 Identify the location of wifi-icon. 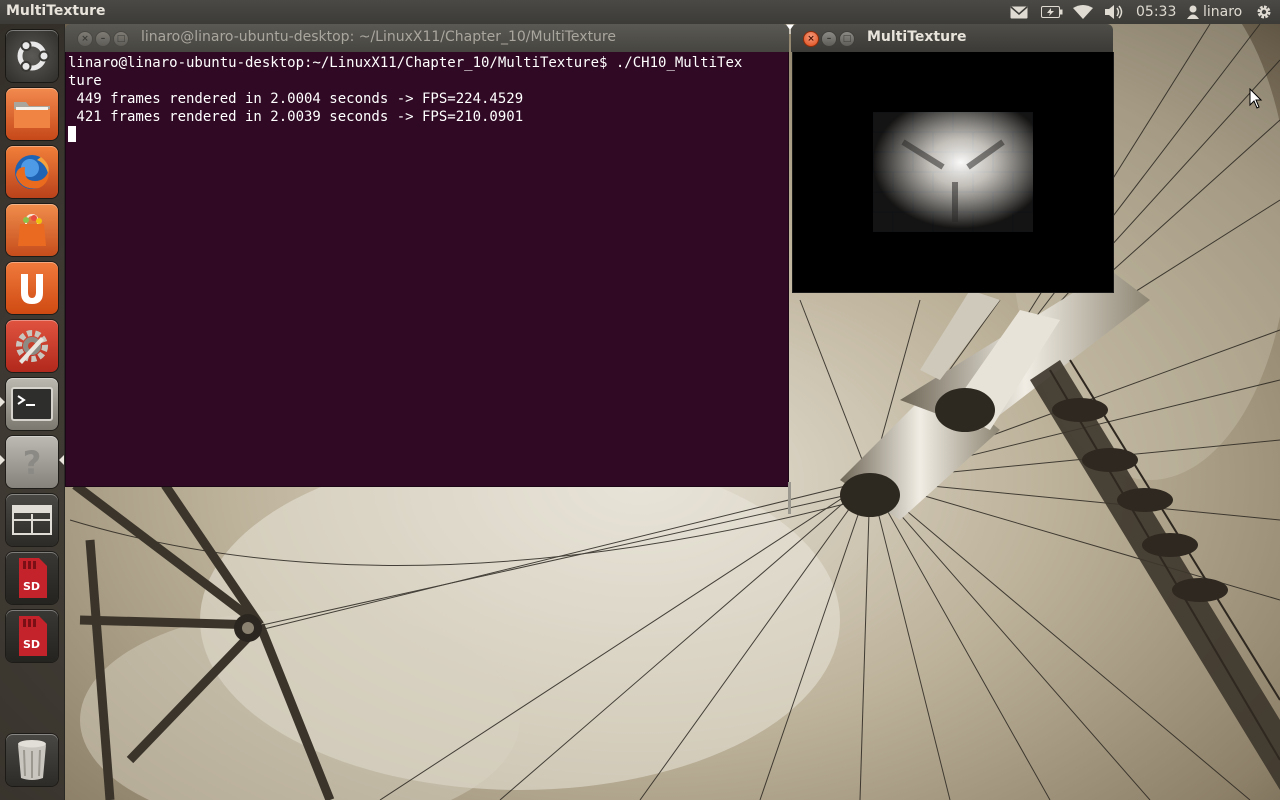
(1083, 12).